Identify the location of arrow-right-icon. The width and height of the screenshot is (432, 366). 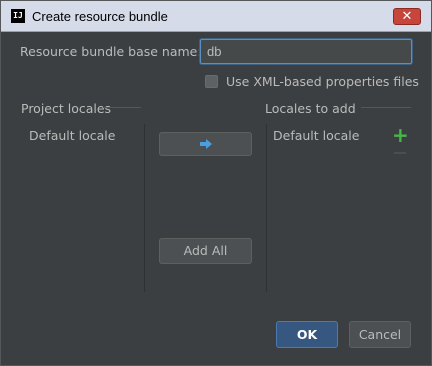
(205, 144).